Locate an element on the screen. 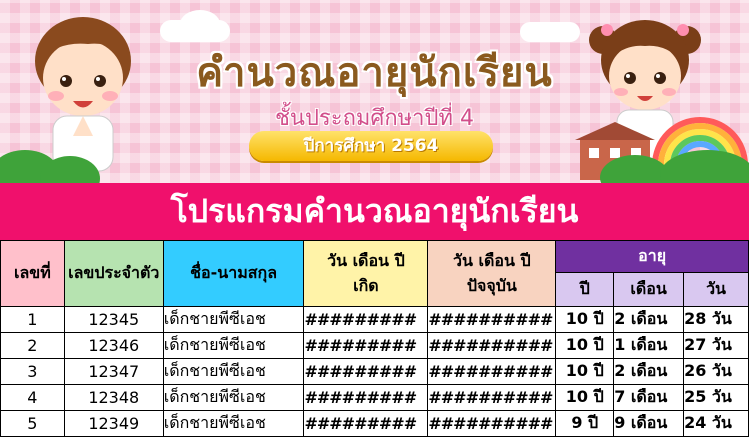  cell-age-day: 26 วัน is located at coordinates (716, 371).